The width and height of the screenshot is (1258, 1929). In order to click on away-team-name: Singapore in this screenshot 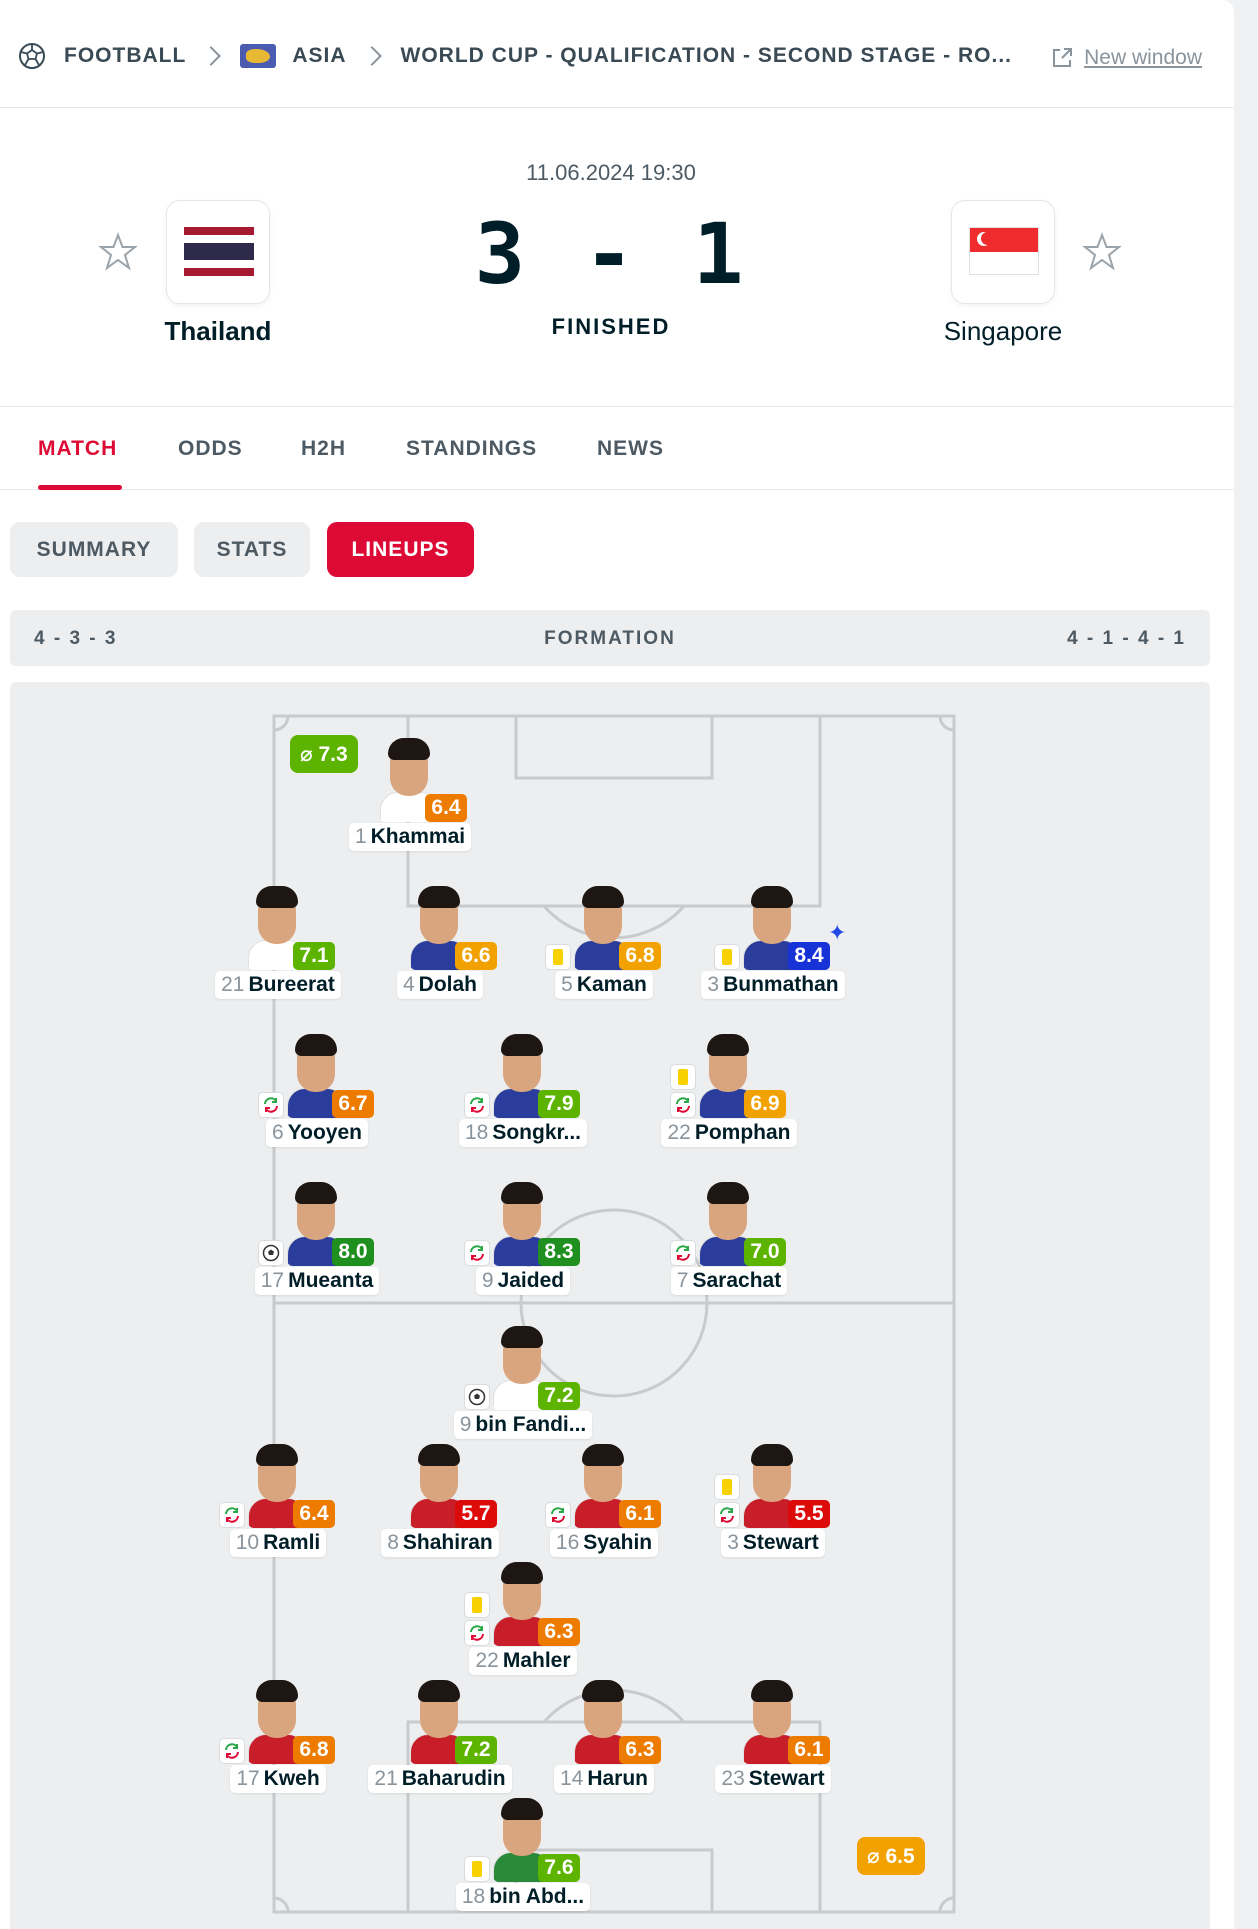, I will do `click(1003, 331)`.